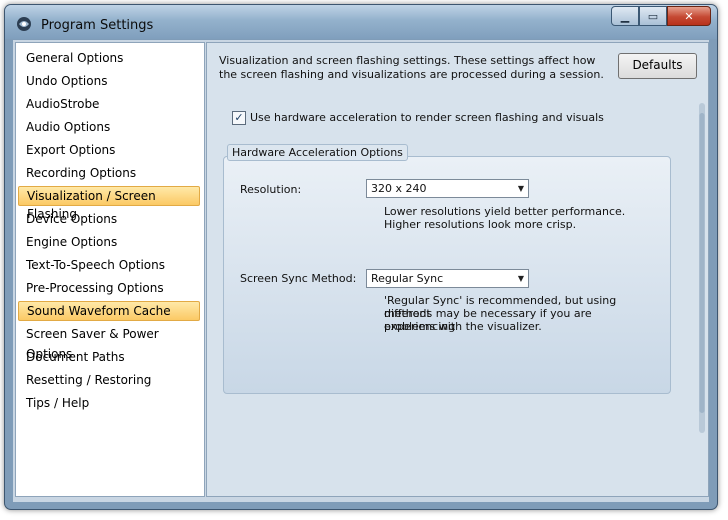 The width and height of the screenshot is (728, 520). I want to click on sidebar-item-screen-saver-power-options: Screen Saver & Power Options, so click(109, 342).